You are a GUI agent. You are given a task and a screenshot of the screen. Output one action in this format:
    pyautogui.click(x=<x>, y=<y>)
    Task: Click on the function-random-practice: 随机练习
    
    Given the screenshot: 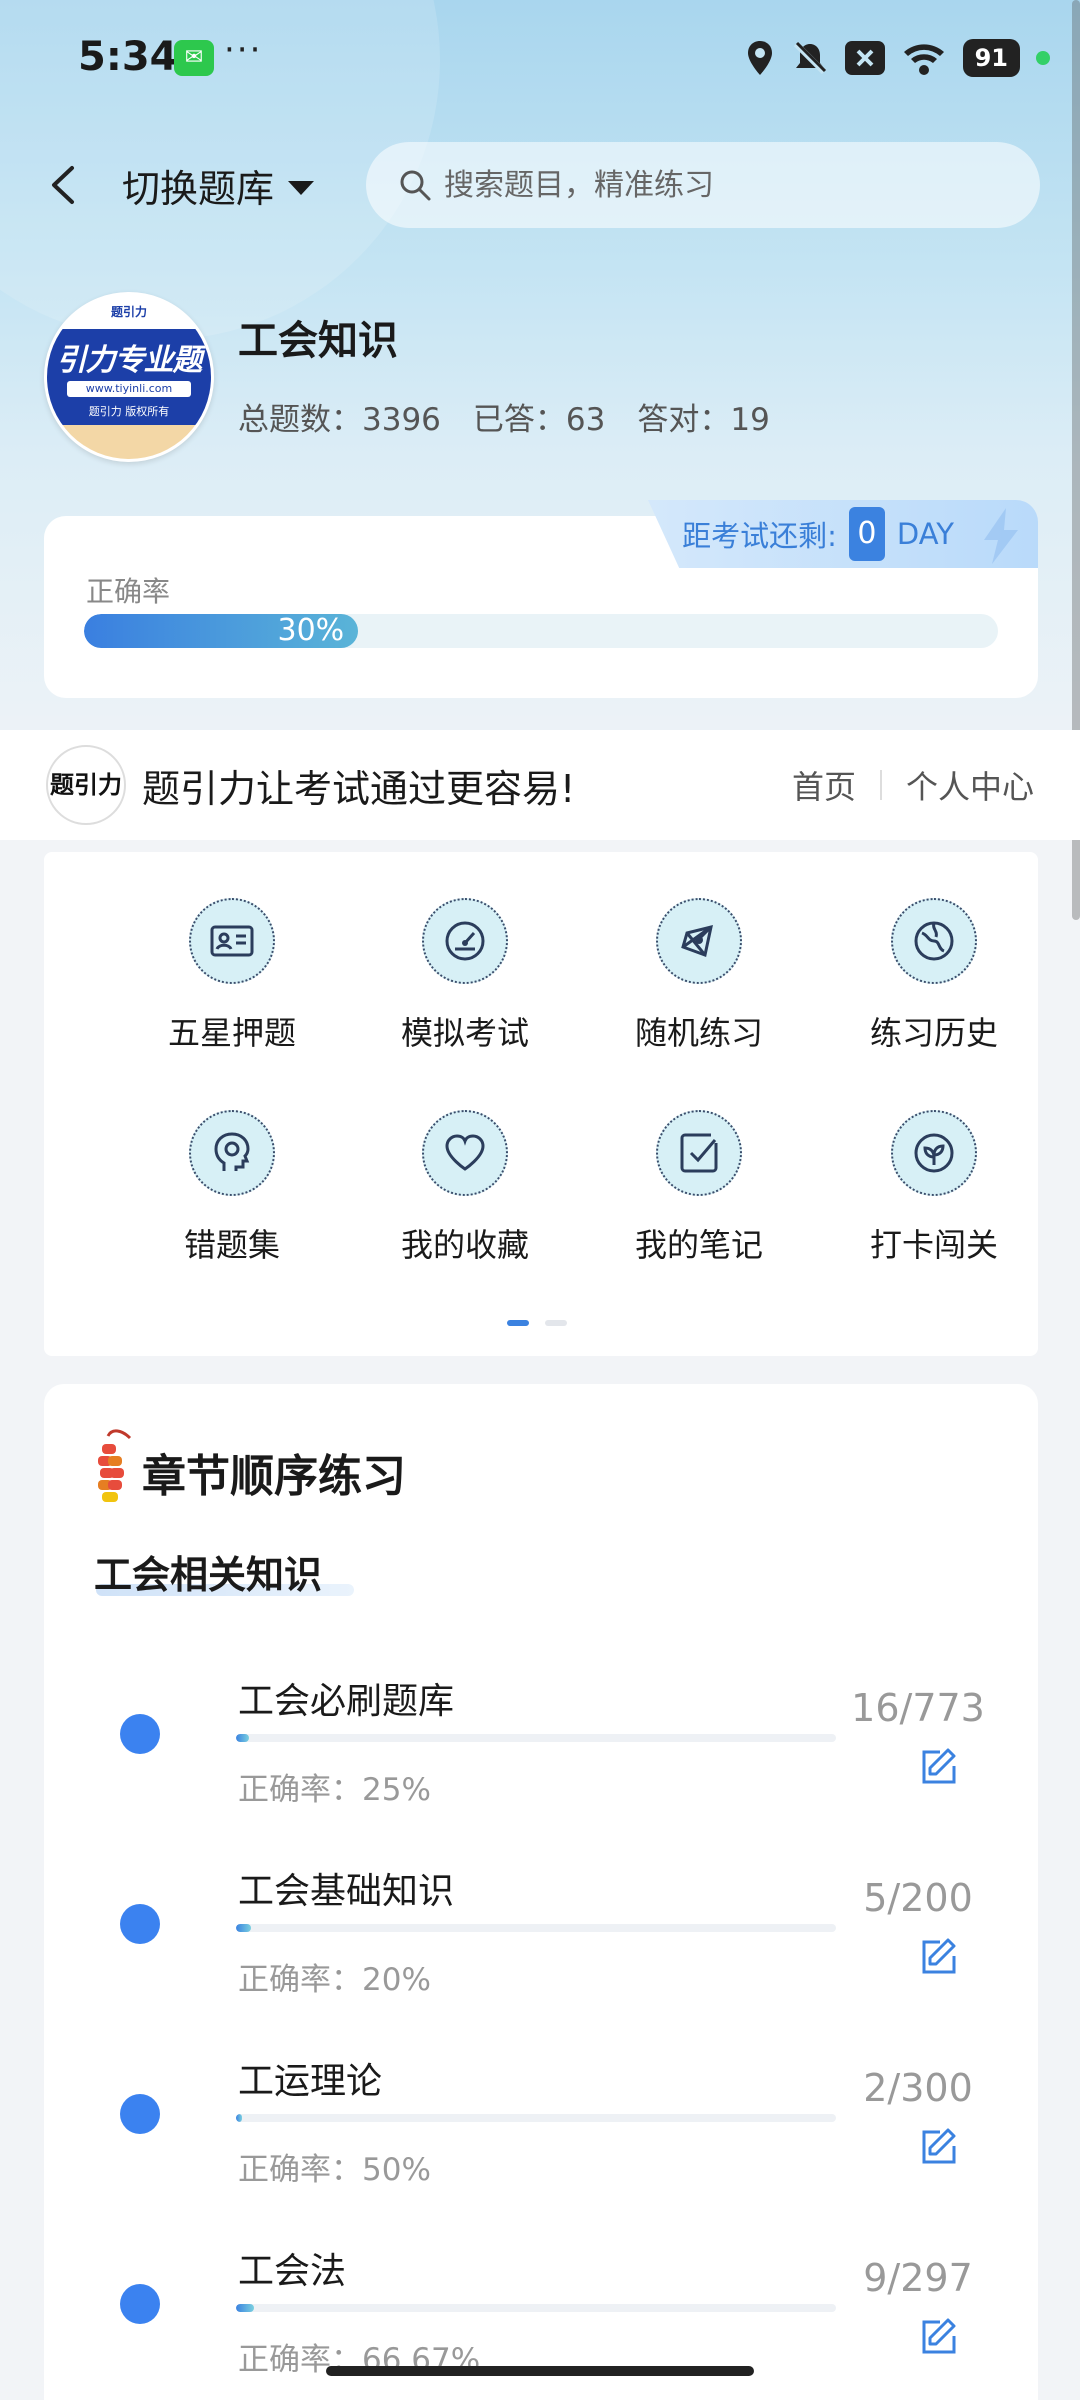 What is the action you would take?
    pyautogui.click(x=699, y=976)
    